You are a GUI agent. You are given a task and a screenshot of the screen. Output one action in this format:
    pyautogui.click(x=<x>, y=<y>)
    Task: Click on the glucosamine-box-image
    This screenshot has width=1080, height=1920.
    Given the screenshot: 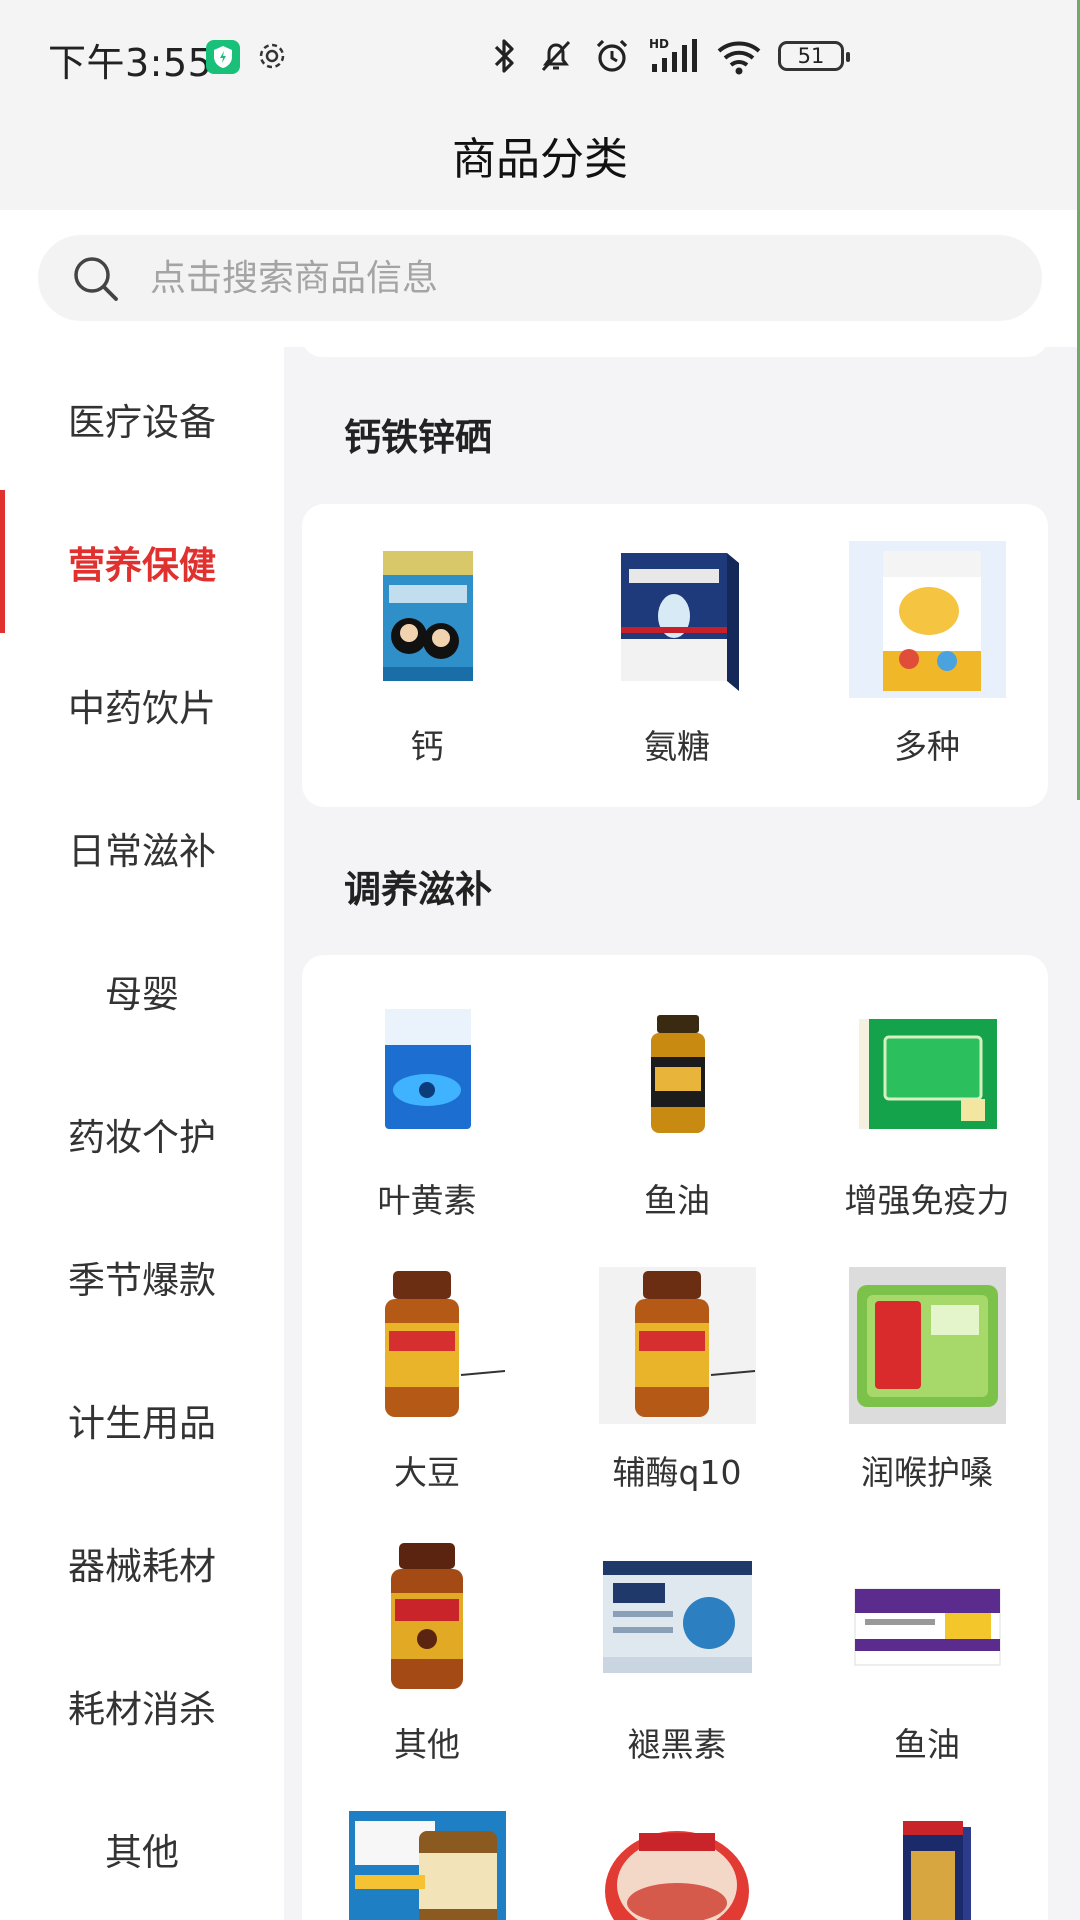 What is the action you would take?
    pyautogui.click(x=677, y=619)
    